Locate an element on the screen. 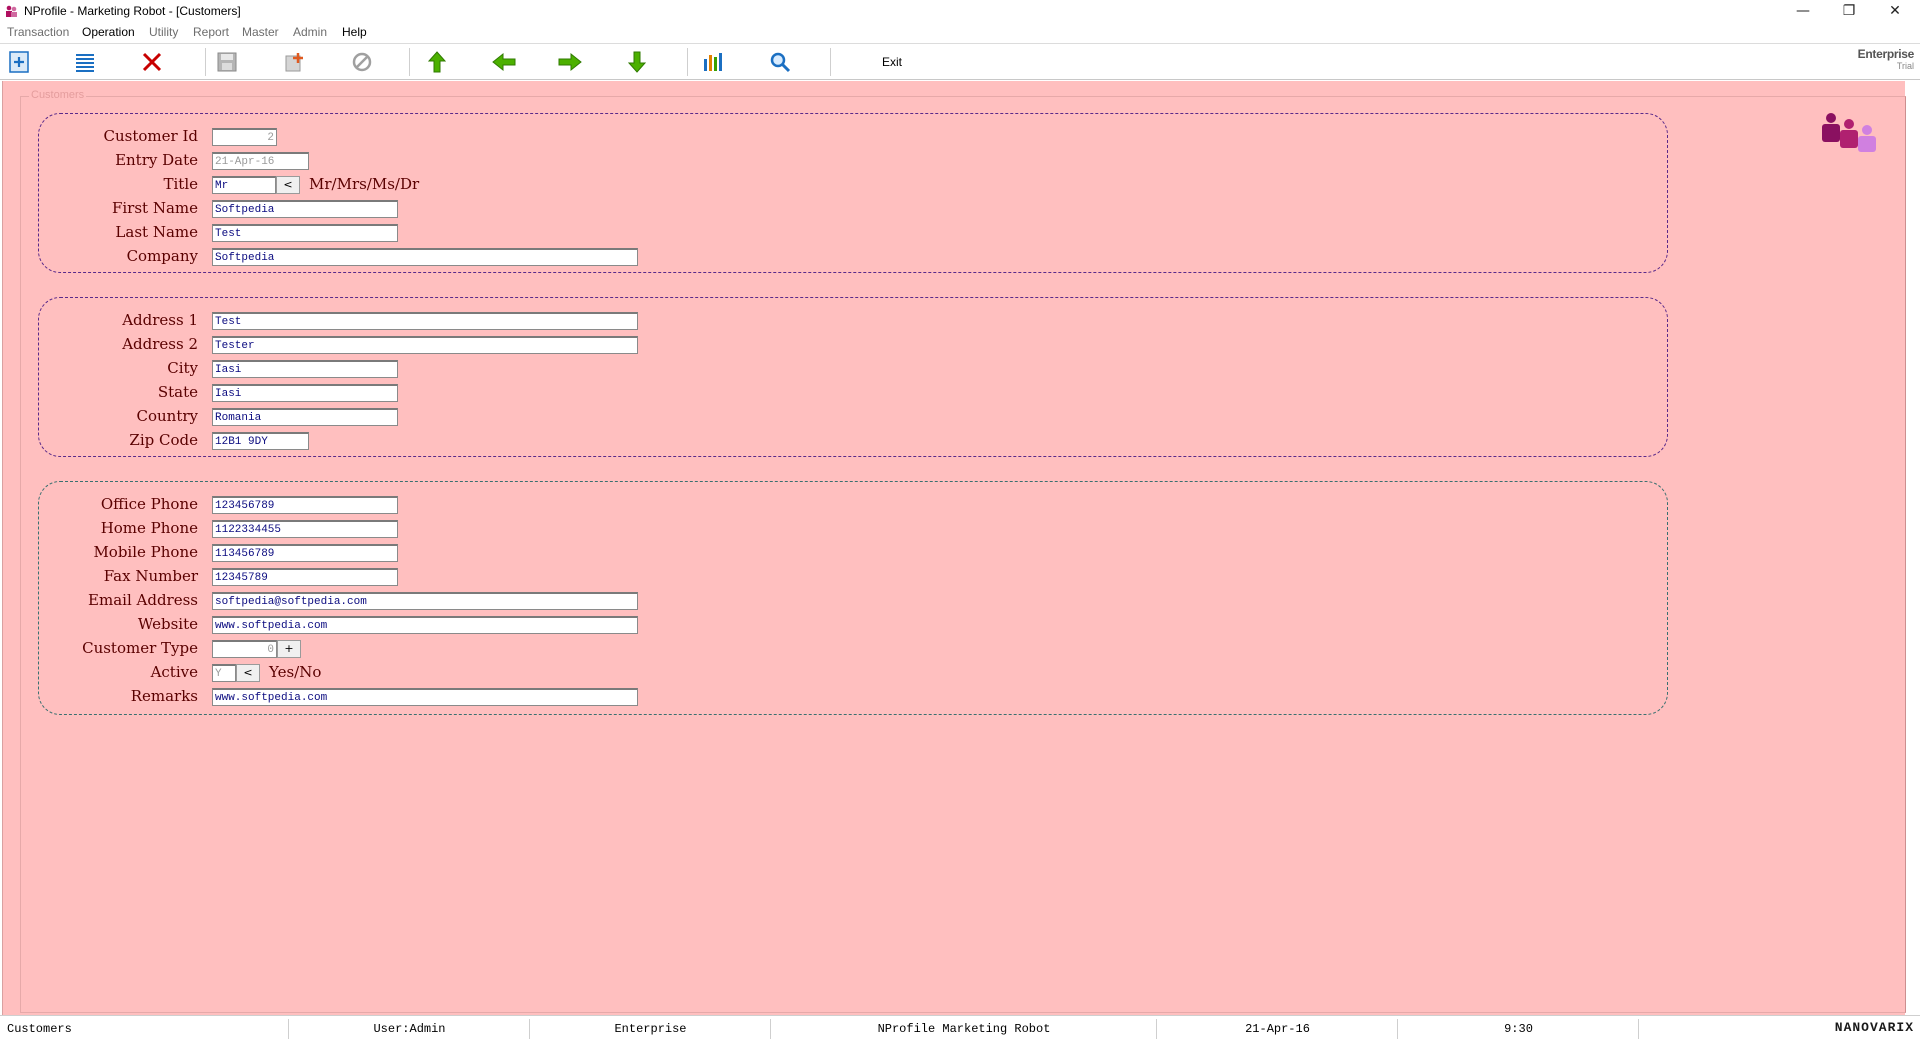  cancel-icon is located at coordinates (362, 62).